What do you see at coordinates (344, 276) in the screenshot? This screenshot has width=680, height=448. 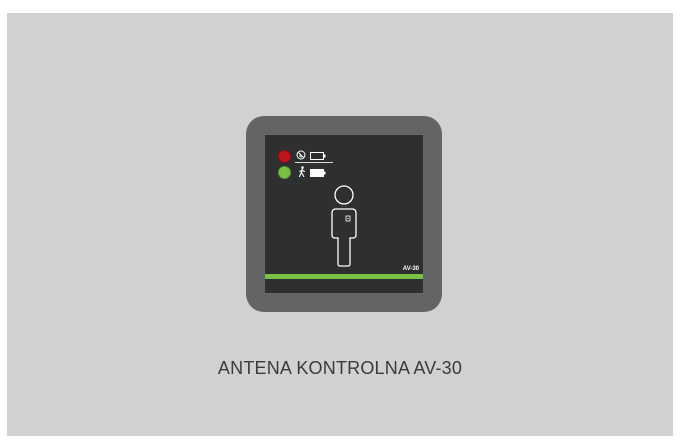 I see `accent-bar` at bounding box center [344, 276].